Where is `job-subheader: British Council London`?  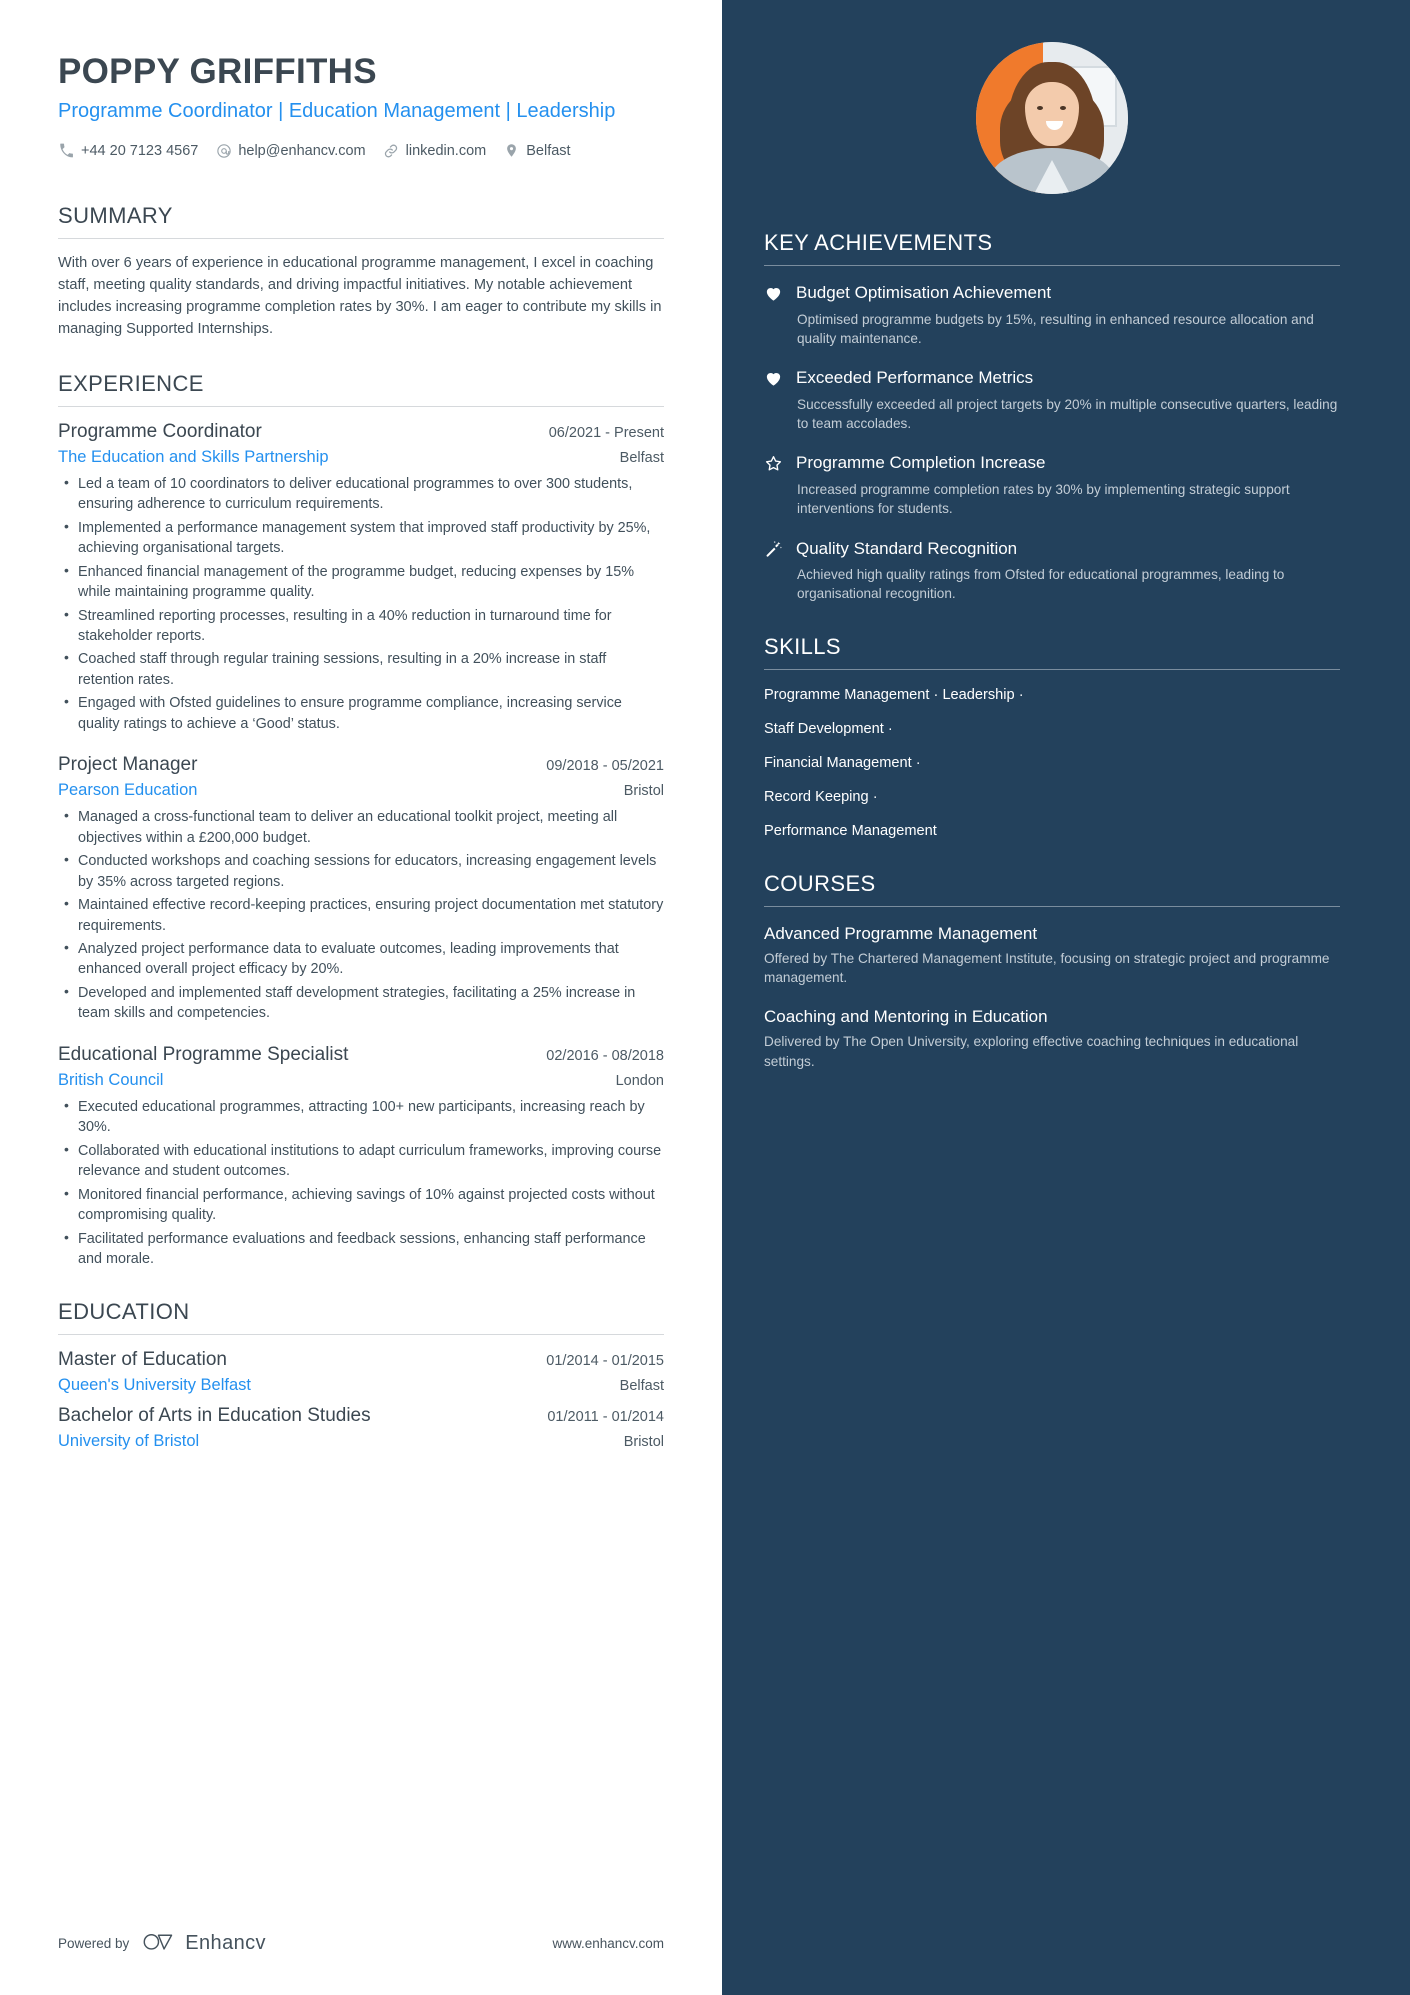 job-subheader: British Council London is located at coordinates (361, 1080).